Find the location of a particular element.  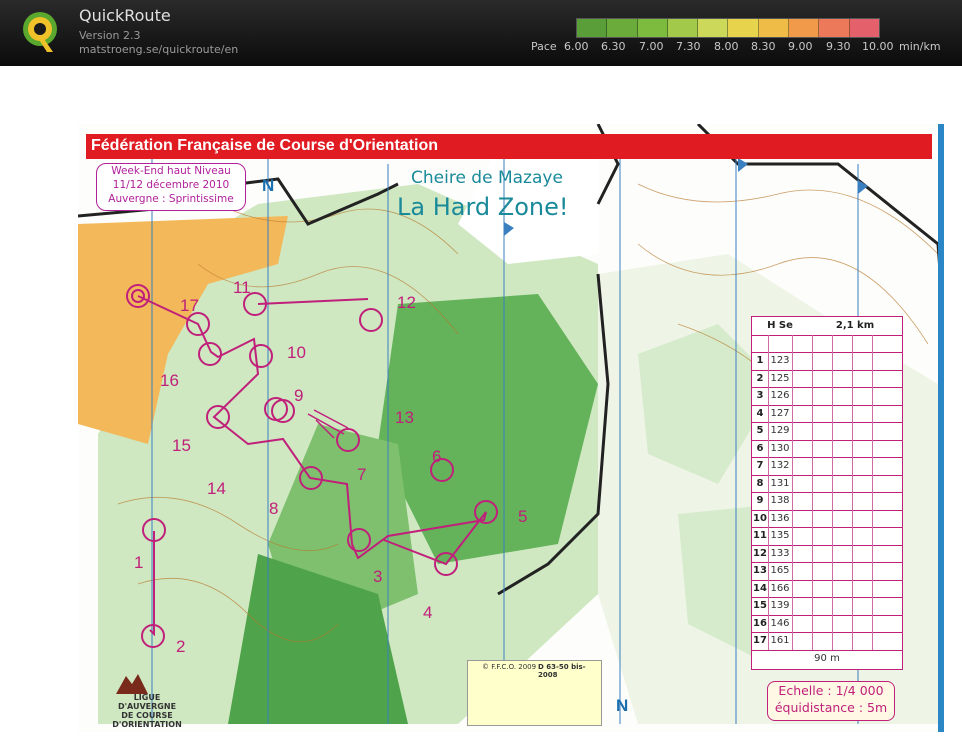

map-reference: D 63-50 bis-2008 is located at coordinates (562, 671).